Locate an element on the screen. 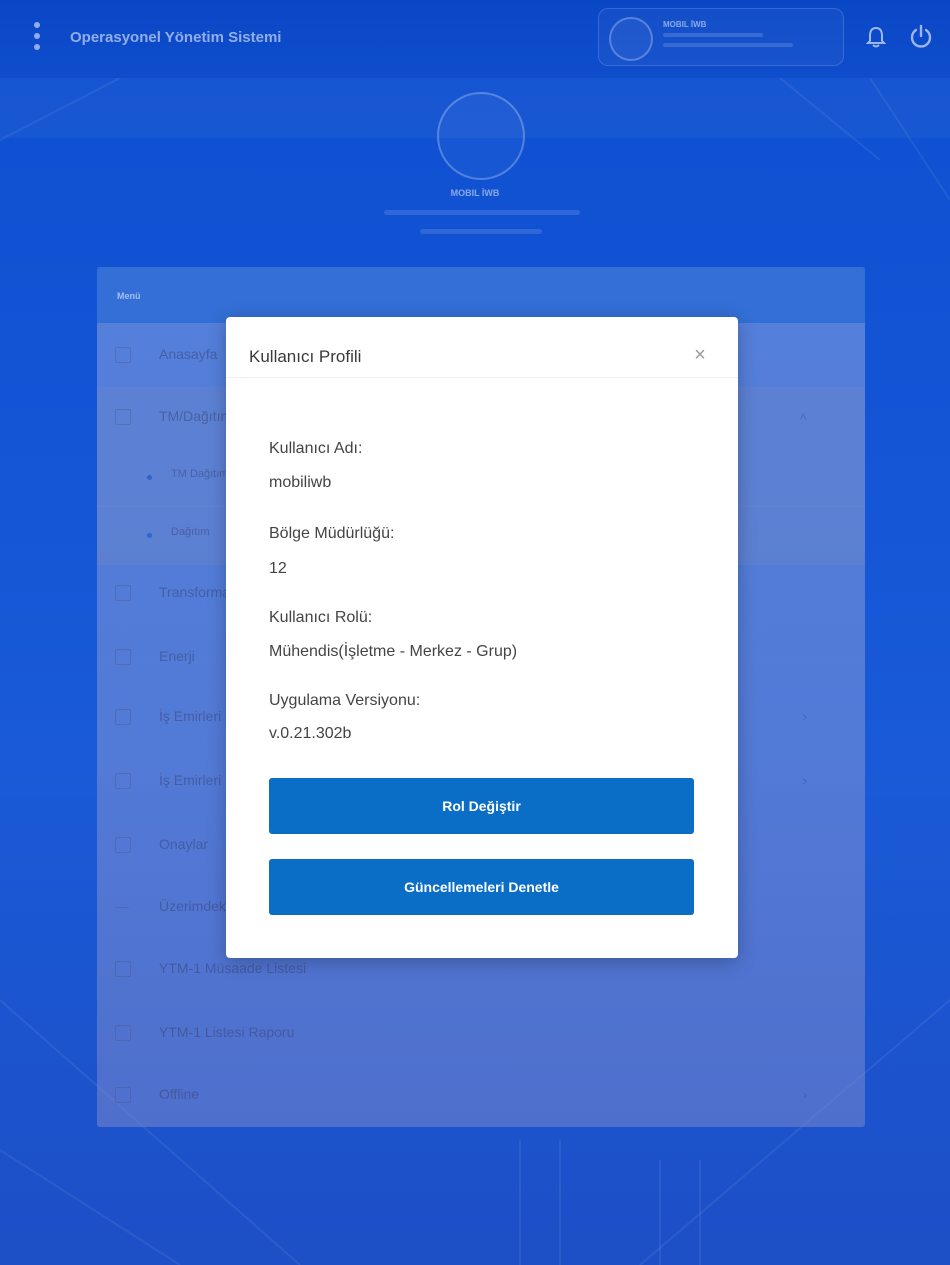 The height and width of the screenshot is (1265, 950). app-title: Operasyonel Yönetim Sistemi is located at coordinates (176, 37).